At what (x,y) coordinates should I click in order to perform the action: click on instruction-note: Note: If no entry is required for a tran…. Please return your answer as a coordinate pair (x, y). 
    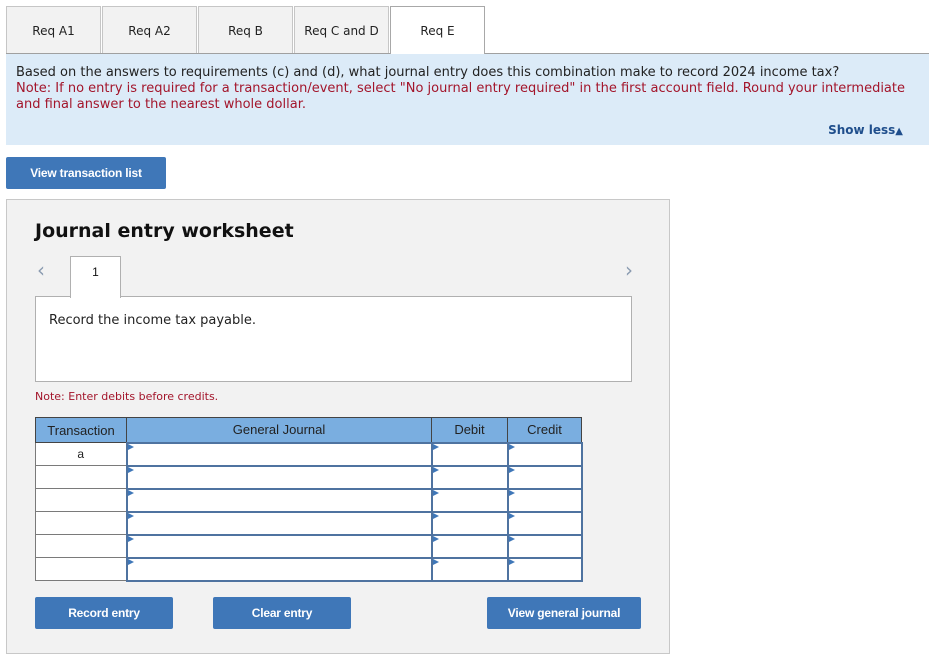
    Looking at the image, I should click on (460, 96).